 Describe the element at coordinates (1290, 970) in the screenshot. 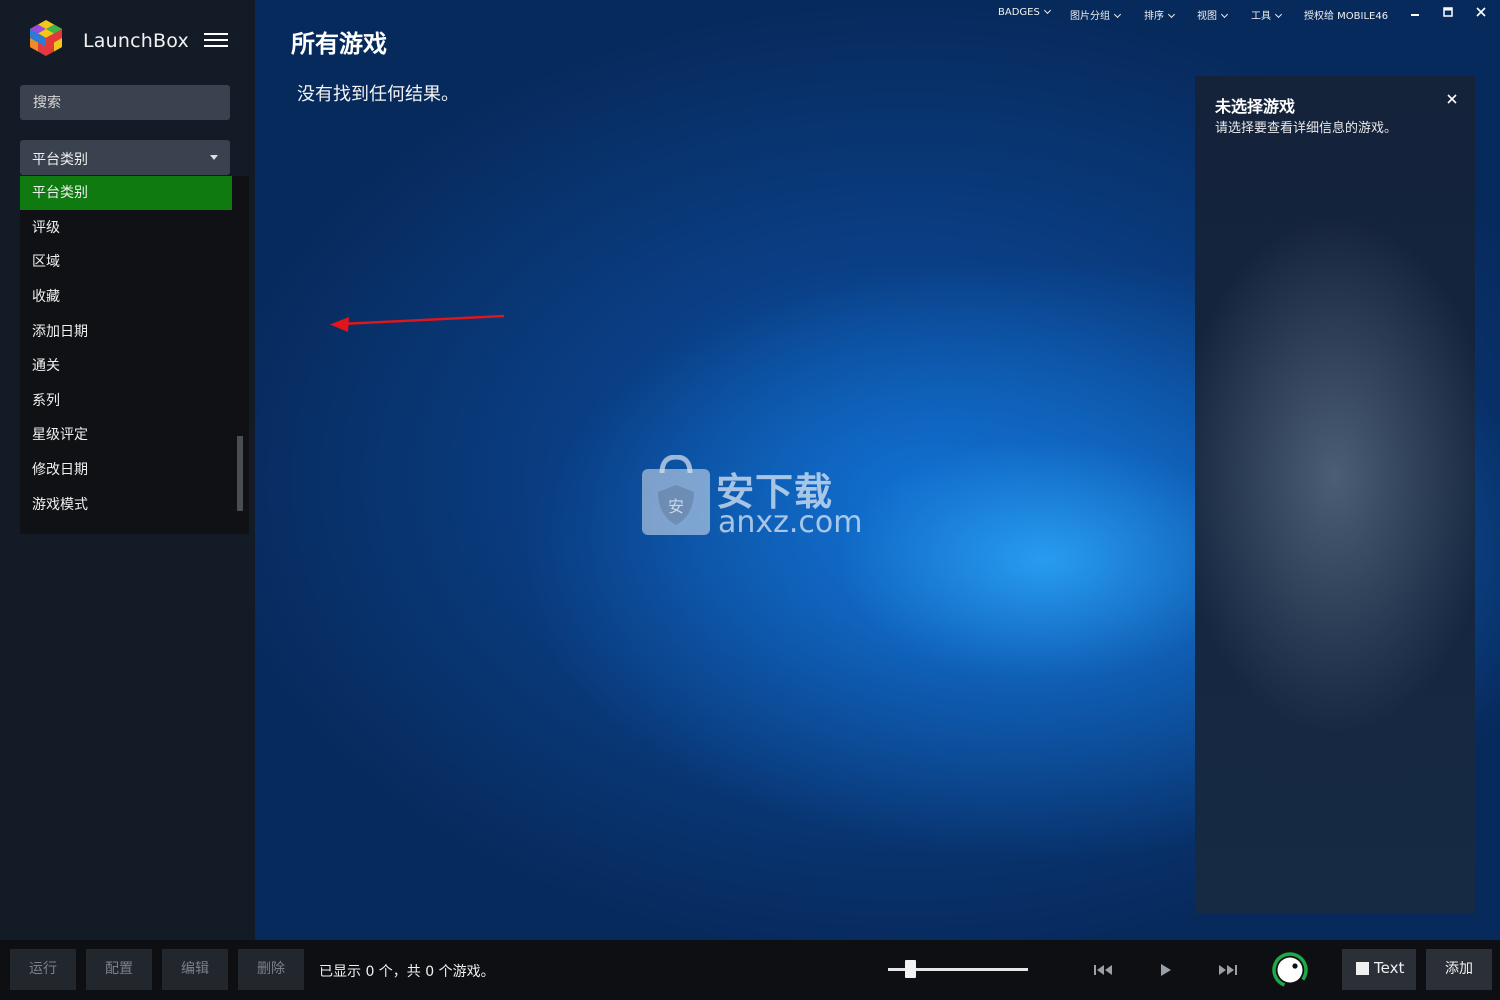

I see `volume-knob-icon` at that location.